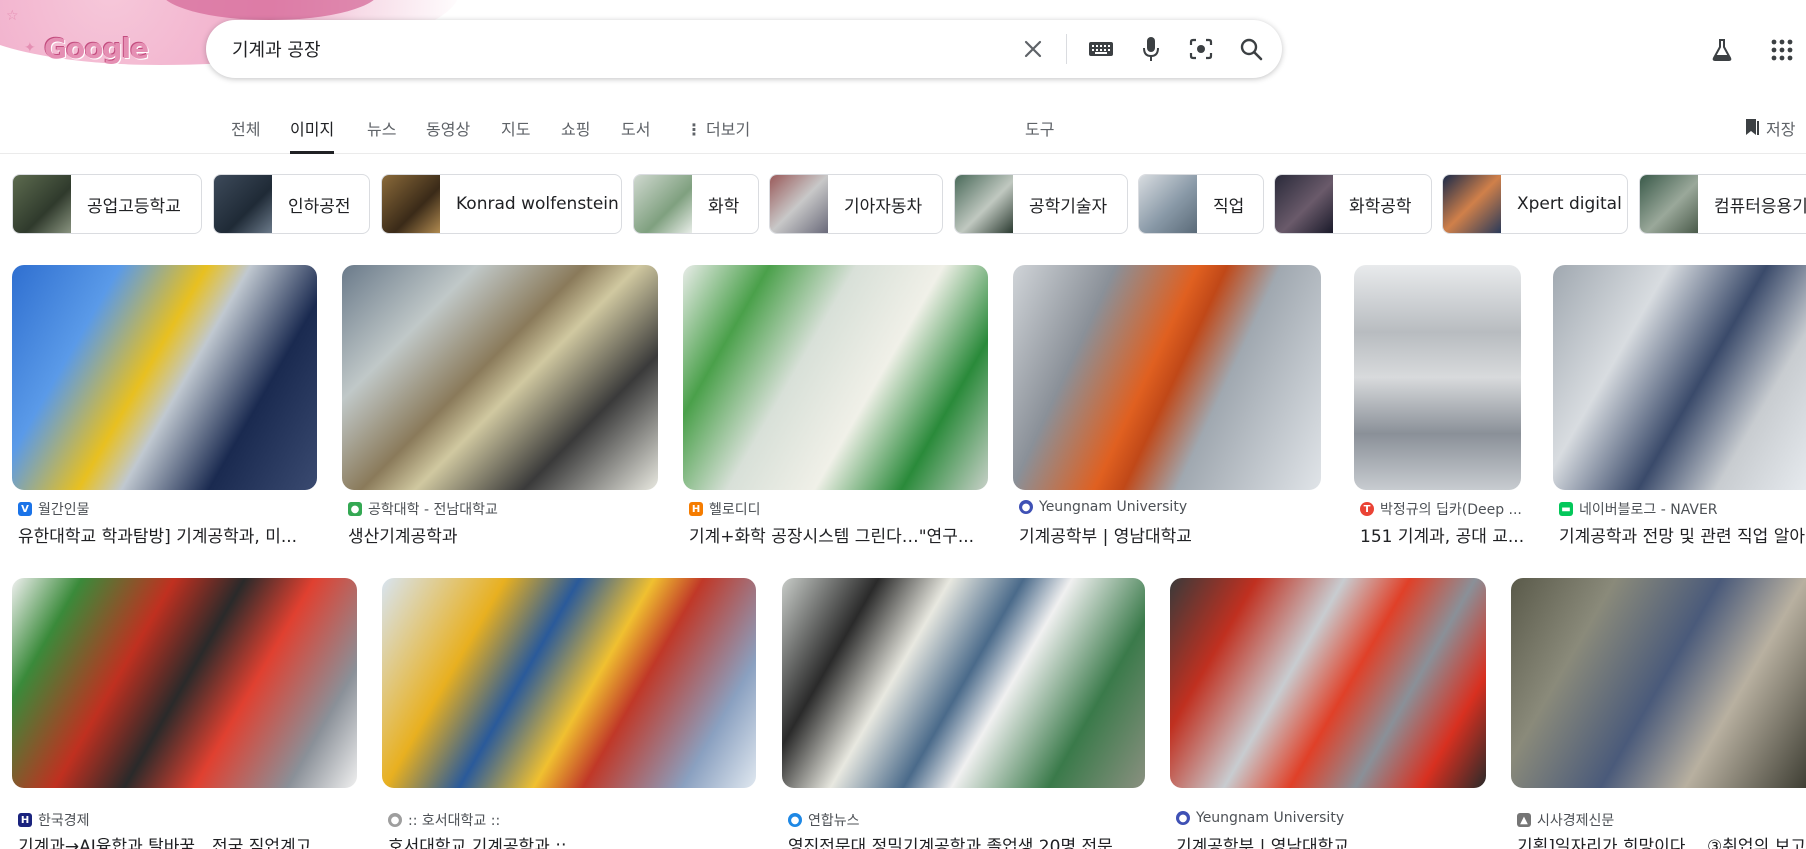 This screenshot has height=849, width=1806. Describe the element at coordinates (54, 509) in the screenshot. I see `result-source: V 월간인물` at that location.